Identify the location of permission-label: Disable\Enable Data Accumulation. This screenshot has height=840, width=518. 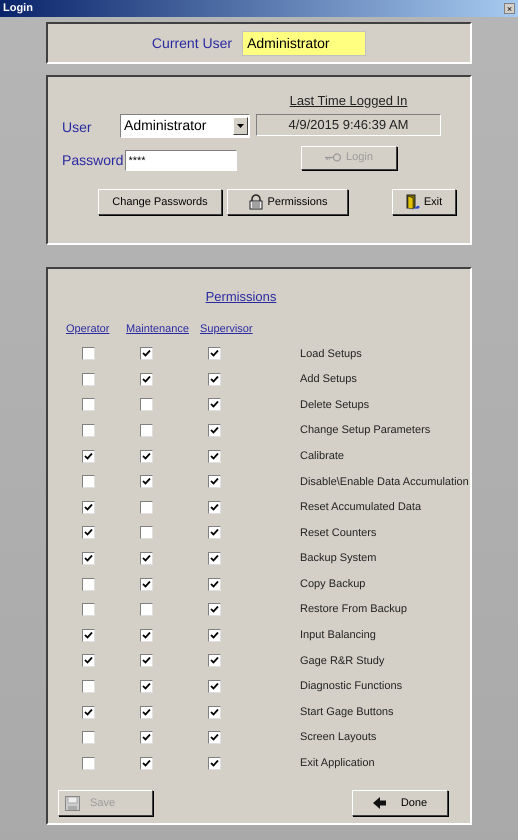
(384, 482).